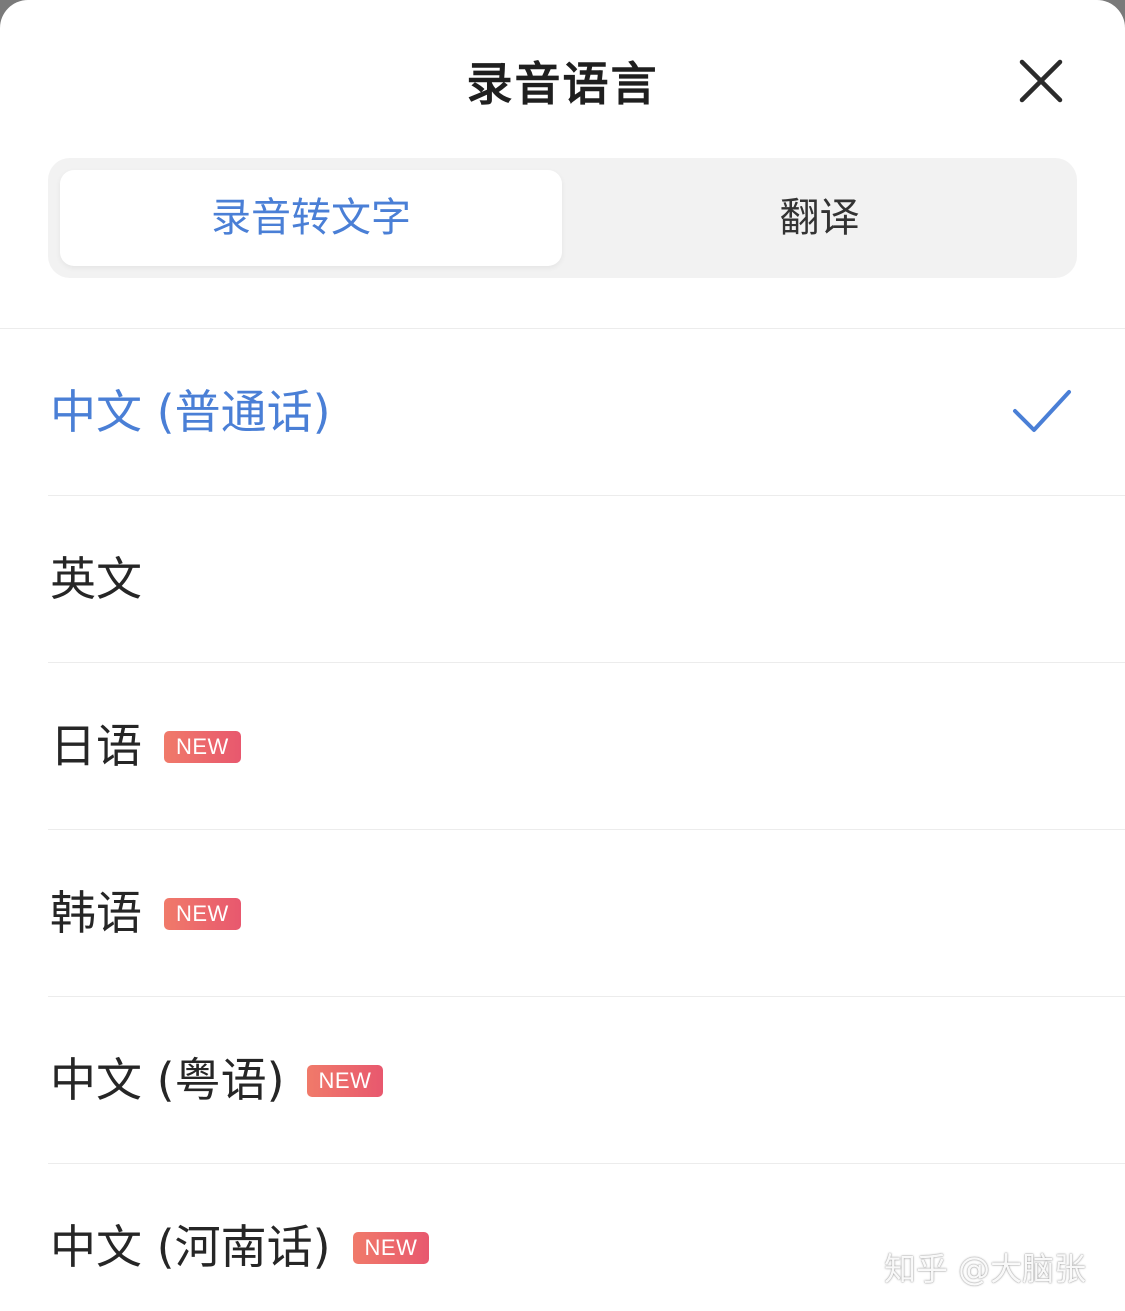 The height and width of the screenshot is (1311, 1125). I want to click on tab-transcribe: 录音转文字, so click(311, 218).